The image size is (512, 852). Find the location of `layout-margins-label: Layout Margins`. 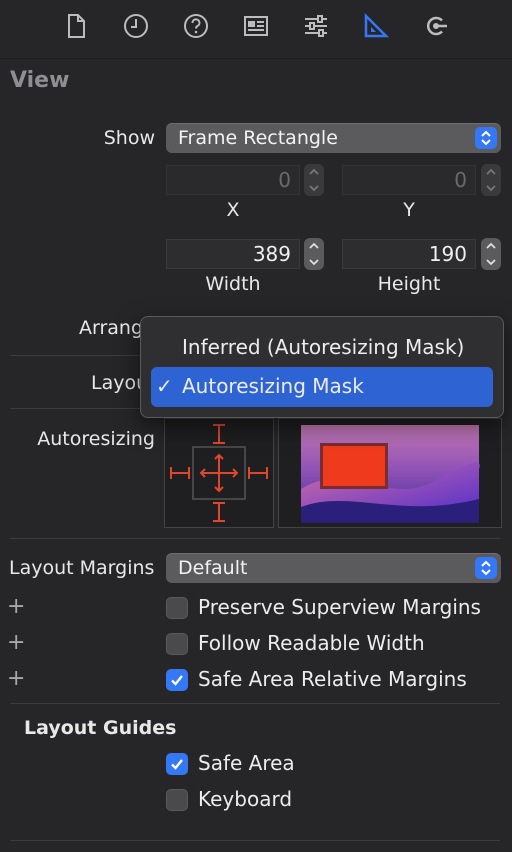

layout-margins-label: Layout Margins is located at coordinates (82, 568).